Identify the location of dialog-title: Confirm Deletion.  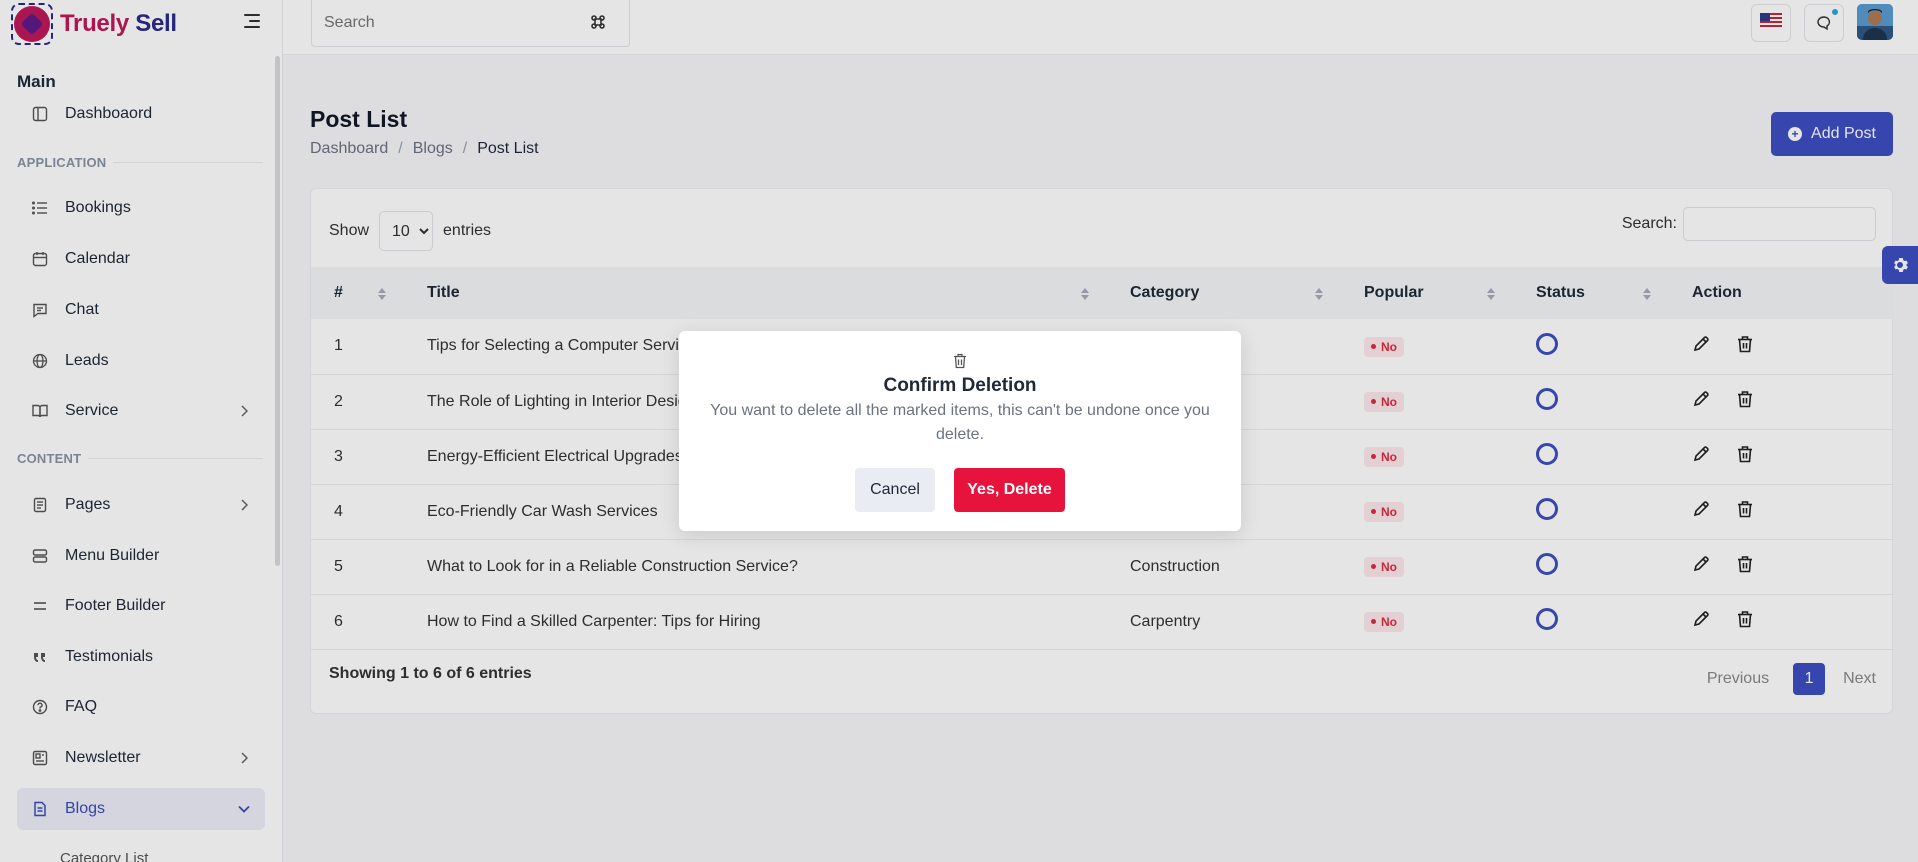
(960, 385).